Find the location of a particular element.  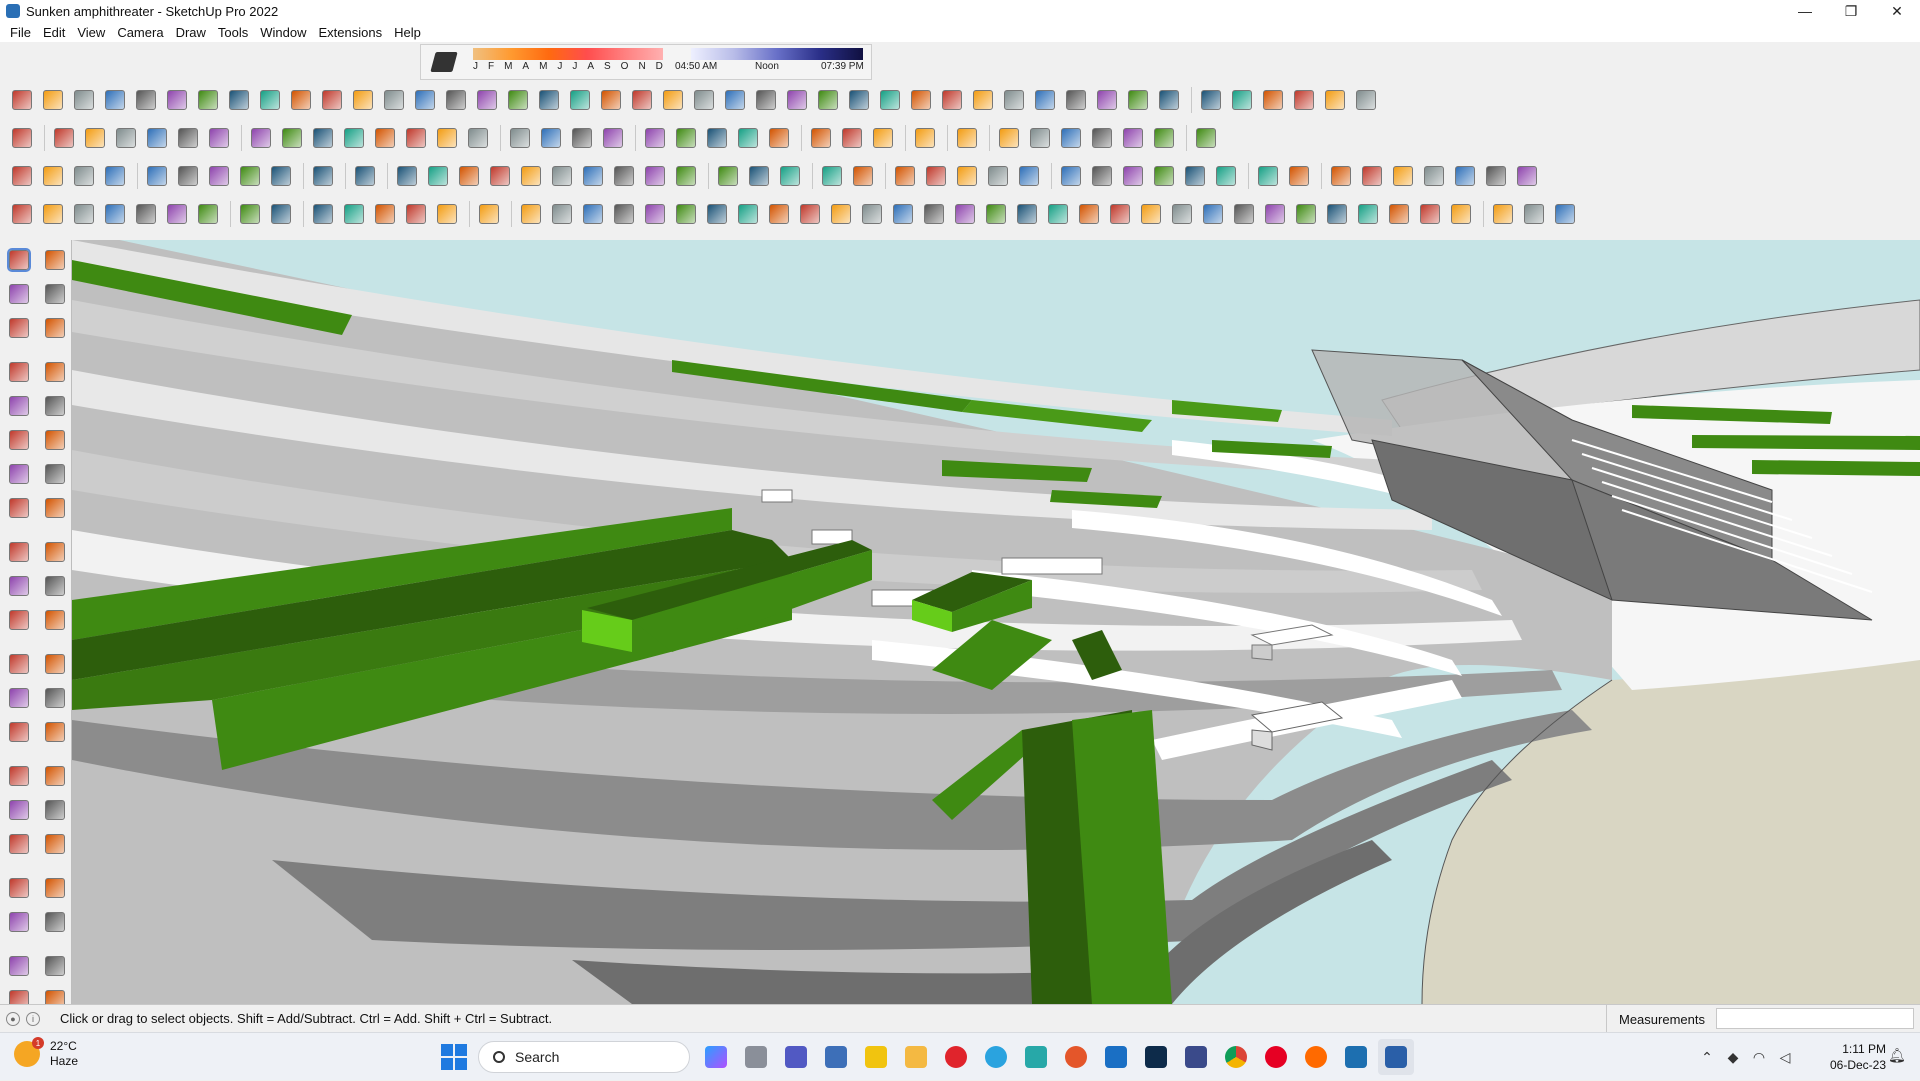

close-button: ✕ is located at coordinates (1897, 11).